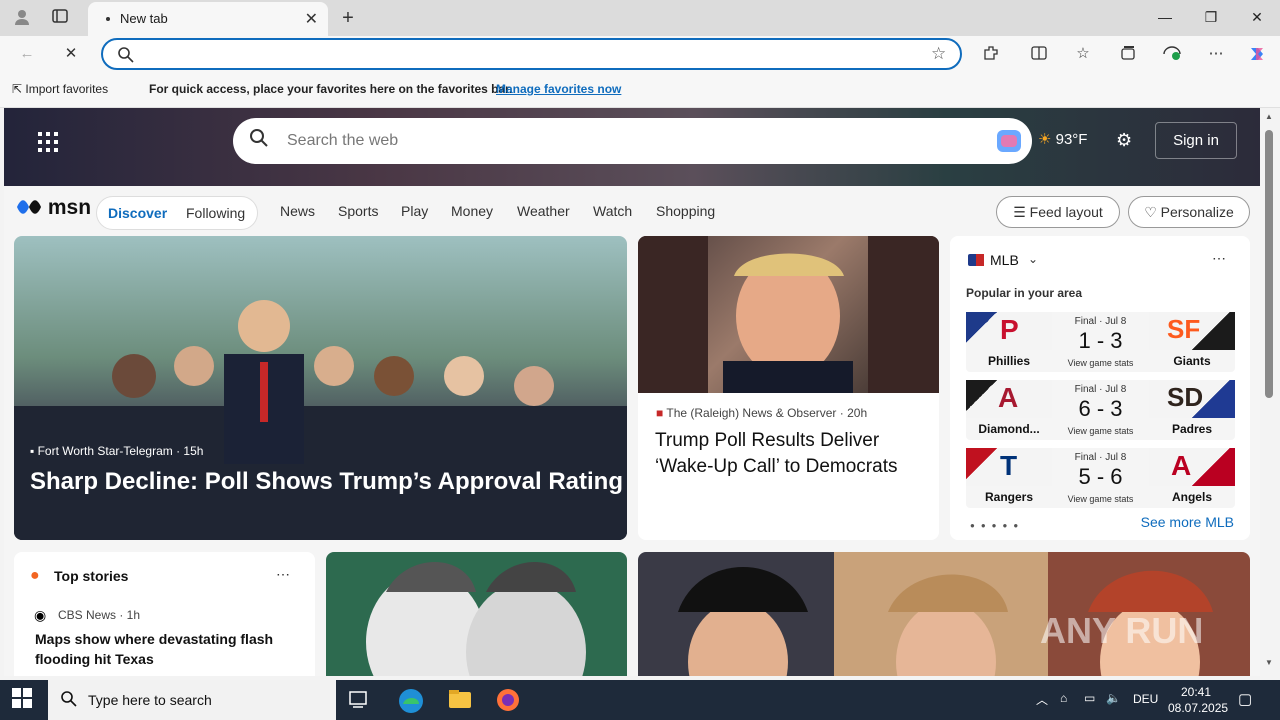 This screenshot has height=720, width=1280. Describe the element at coordinates (1172, 54) in the screenshot. I see `browser-essentials-icon` at that location.